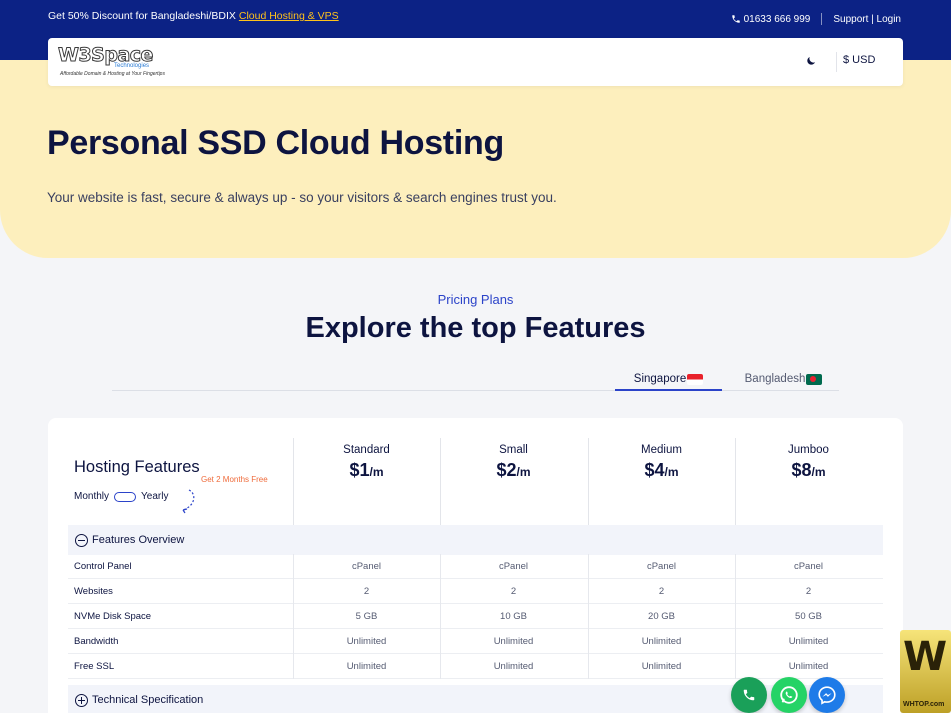 The height and width of the screenshot is (713, 951). I want to click on plan-price: $1/m, so click(366, 470).